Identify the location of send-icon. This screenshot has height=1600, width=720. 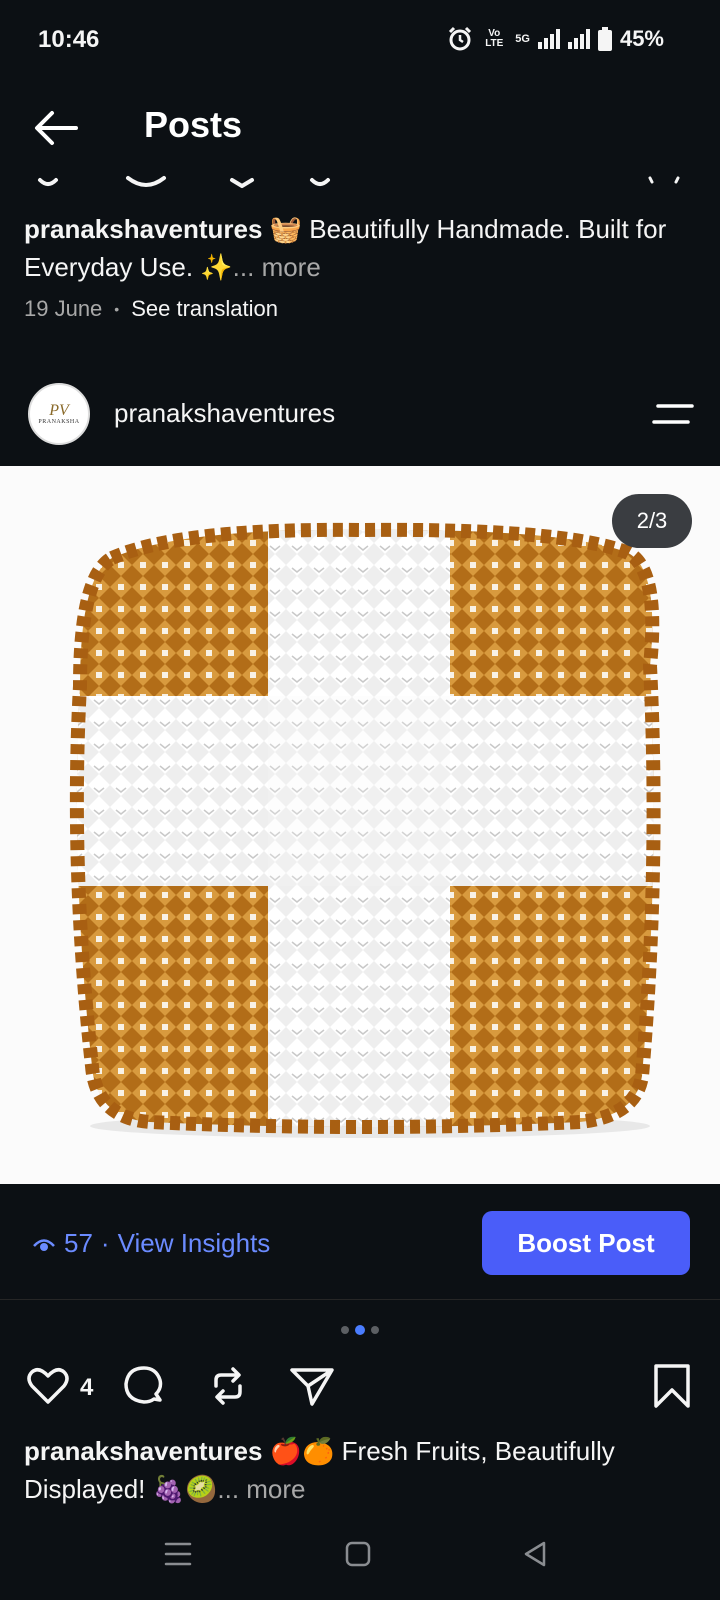
(312, 1387).